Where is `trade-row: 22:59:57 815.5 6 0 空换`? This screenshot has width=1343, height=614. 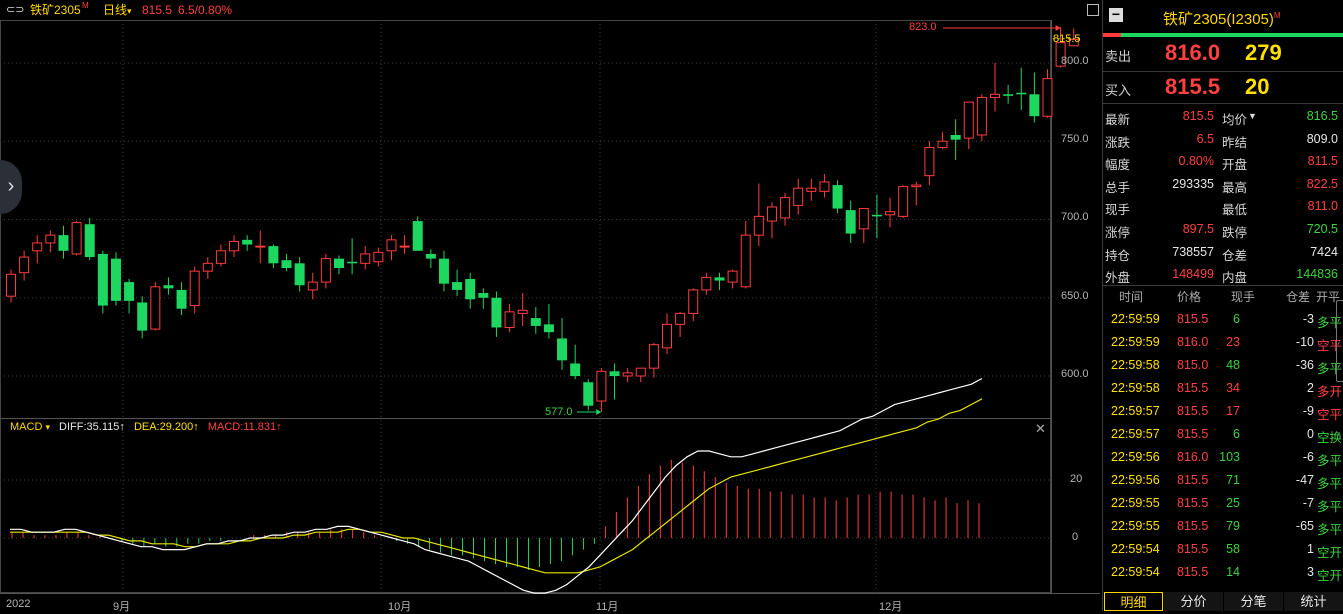
trade-row: 22:59:57 815.5 6 0 空换 is located at coordinates (1223, 434).